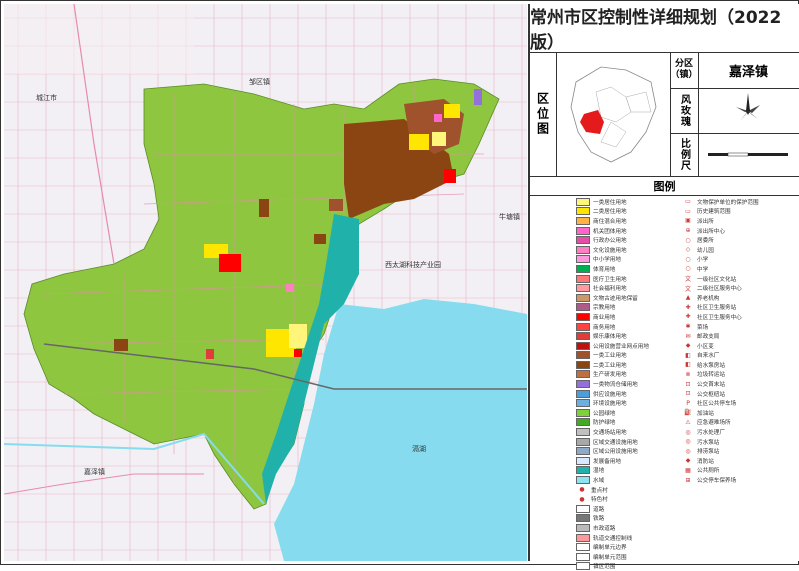 The height and width of the screenshot is (571, 799). I want to click on legend-label: 垃圾转运站, so click(711, 375).